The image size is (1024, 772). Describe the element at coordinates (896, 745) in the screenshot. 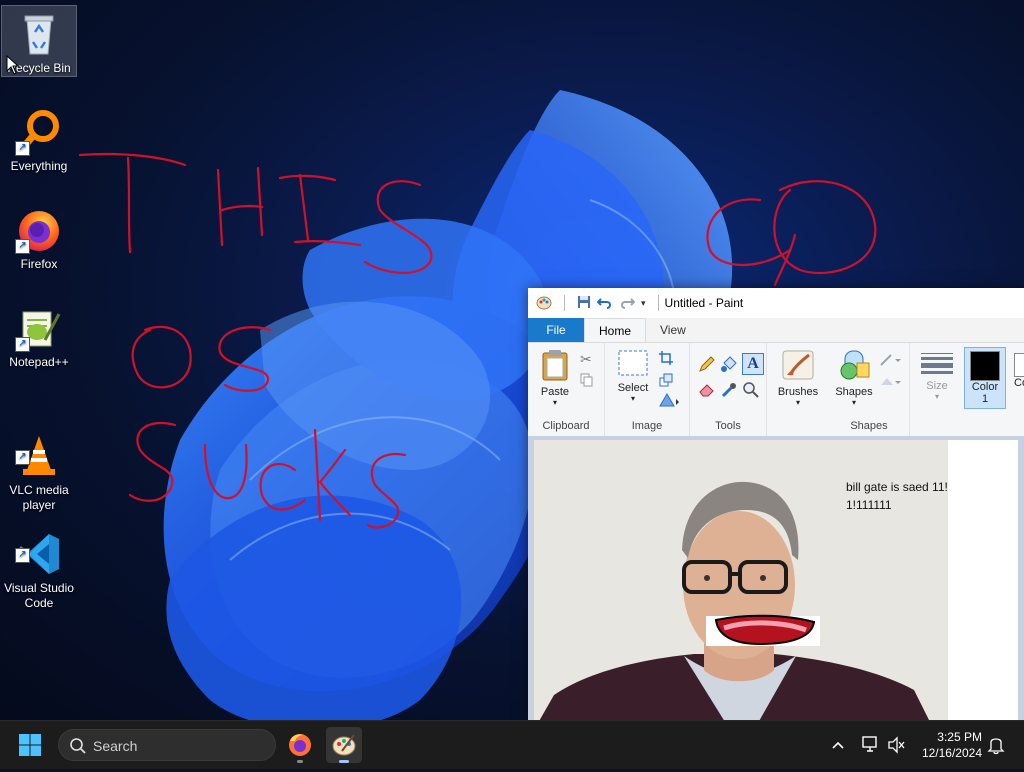

I see `volume-muted-icon` at that location.